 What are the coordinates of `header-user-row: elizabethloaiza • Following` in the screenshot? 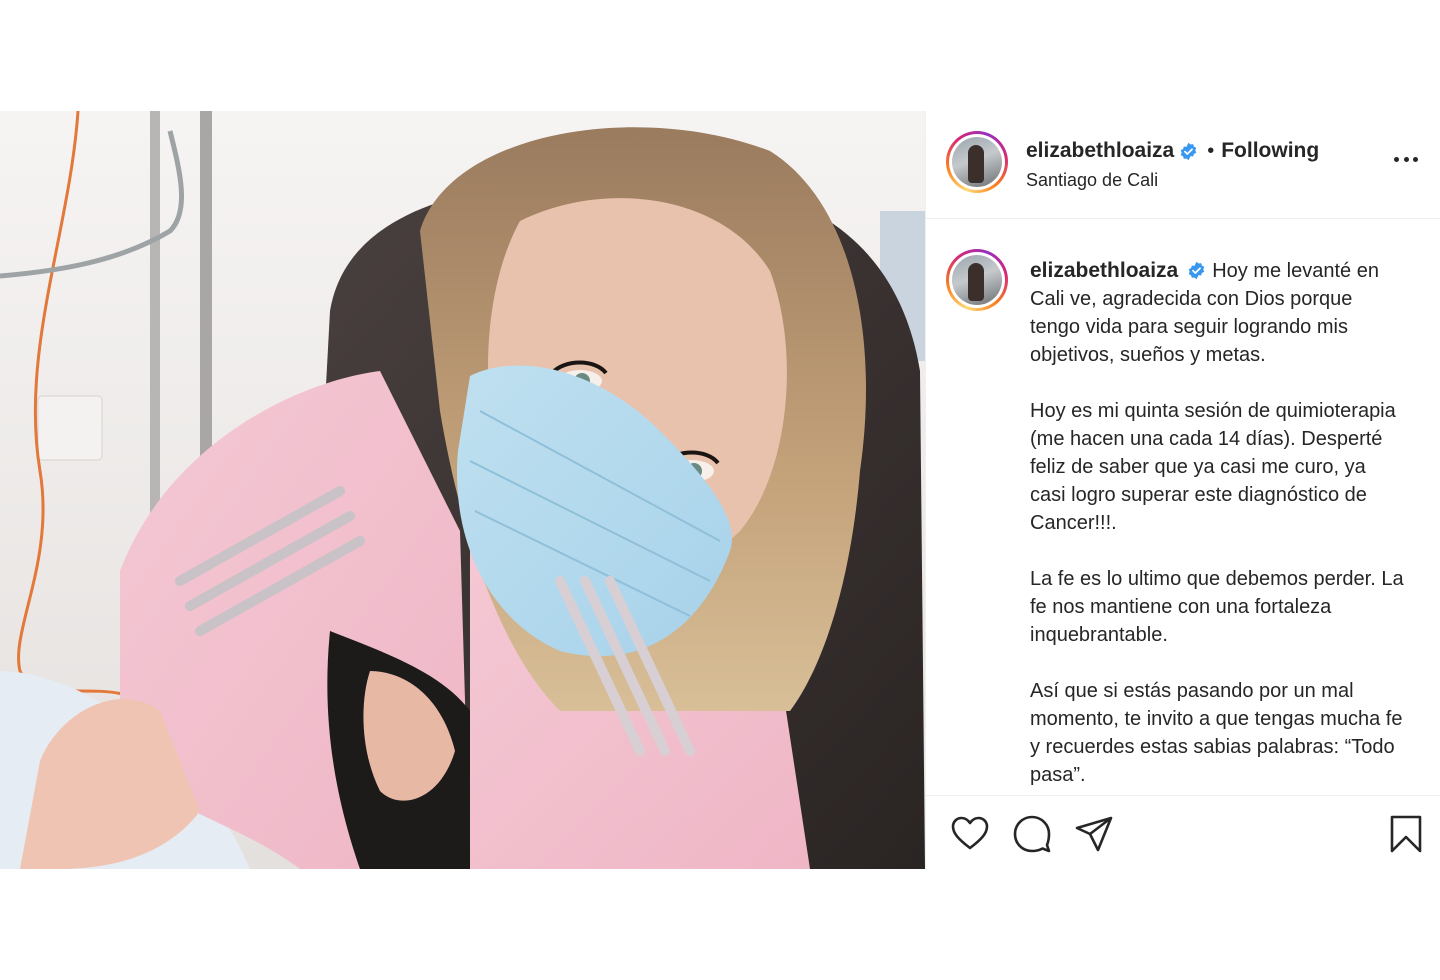 It's located at (1172, 151).